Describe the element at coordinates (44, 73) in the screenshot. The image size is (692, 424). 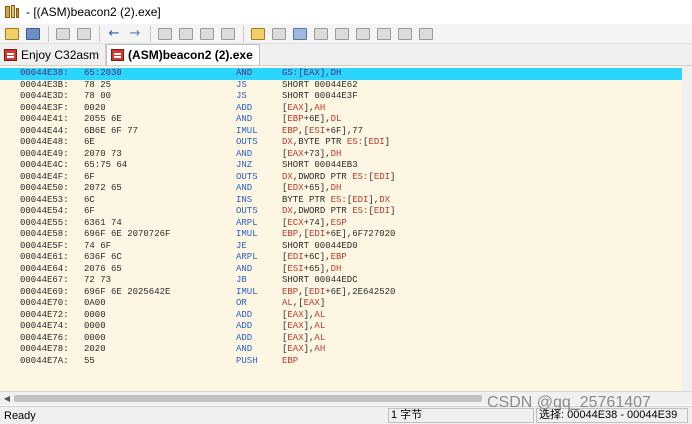
I see `row-address: 00044E38:` at that location.